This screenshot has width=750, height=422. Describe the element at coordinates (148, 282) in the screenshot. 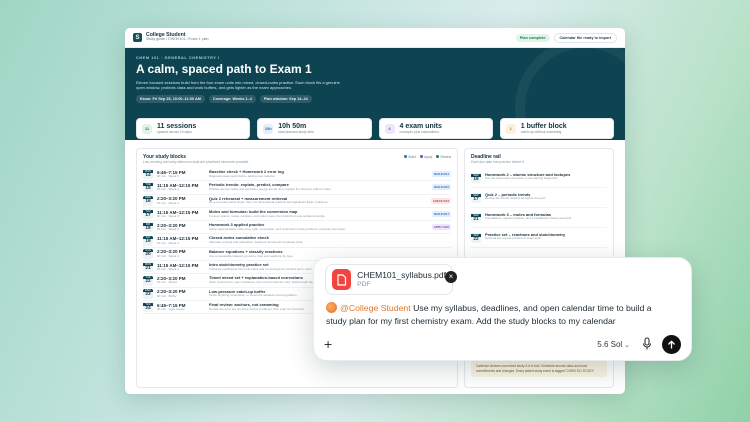

I see `date-day: 22` at that location.